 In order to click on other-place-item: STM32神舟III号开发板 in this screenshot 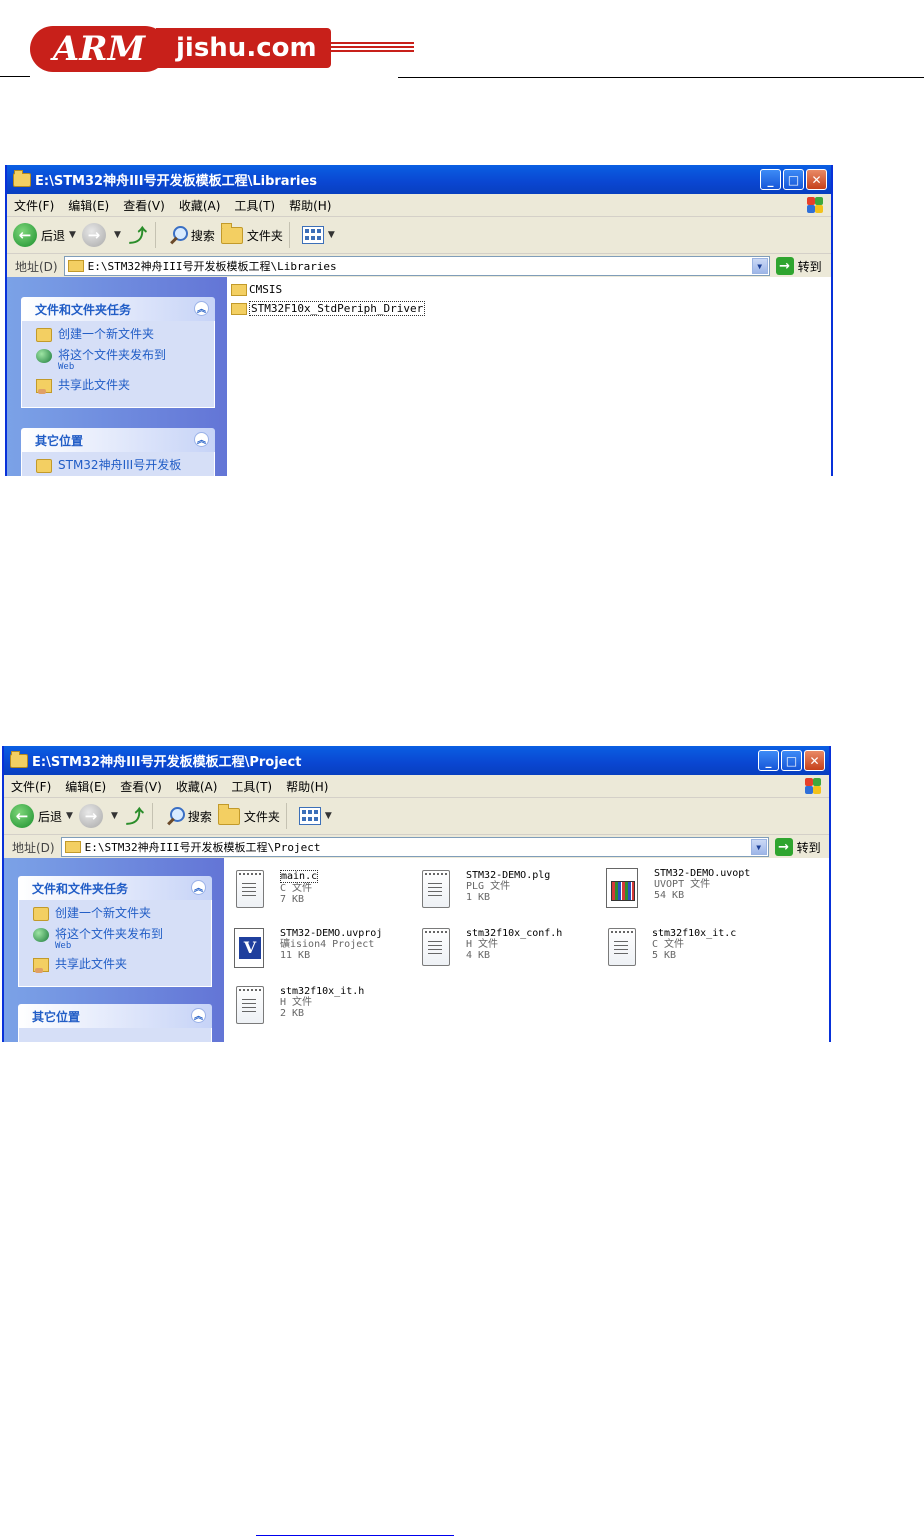, I will do `click(121, 465)`.